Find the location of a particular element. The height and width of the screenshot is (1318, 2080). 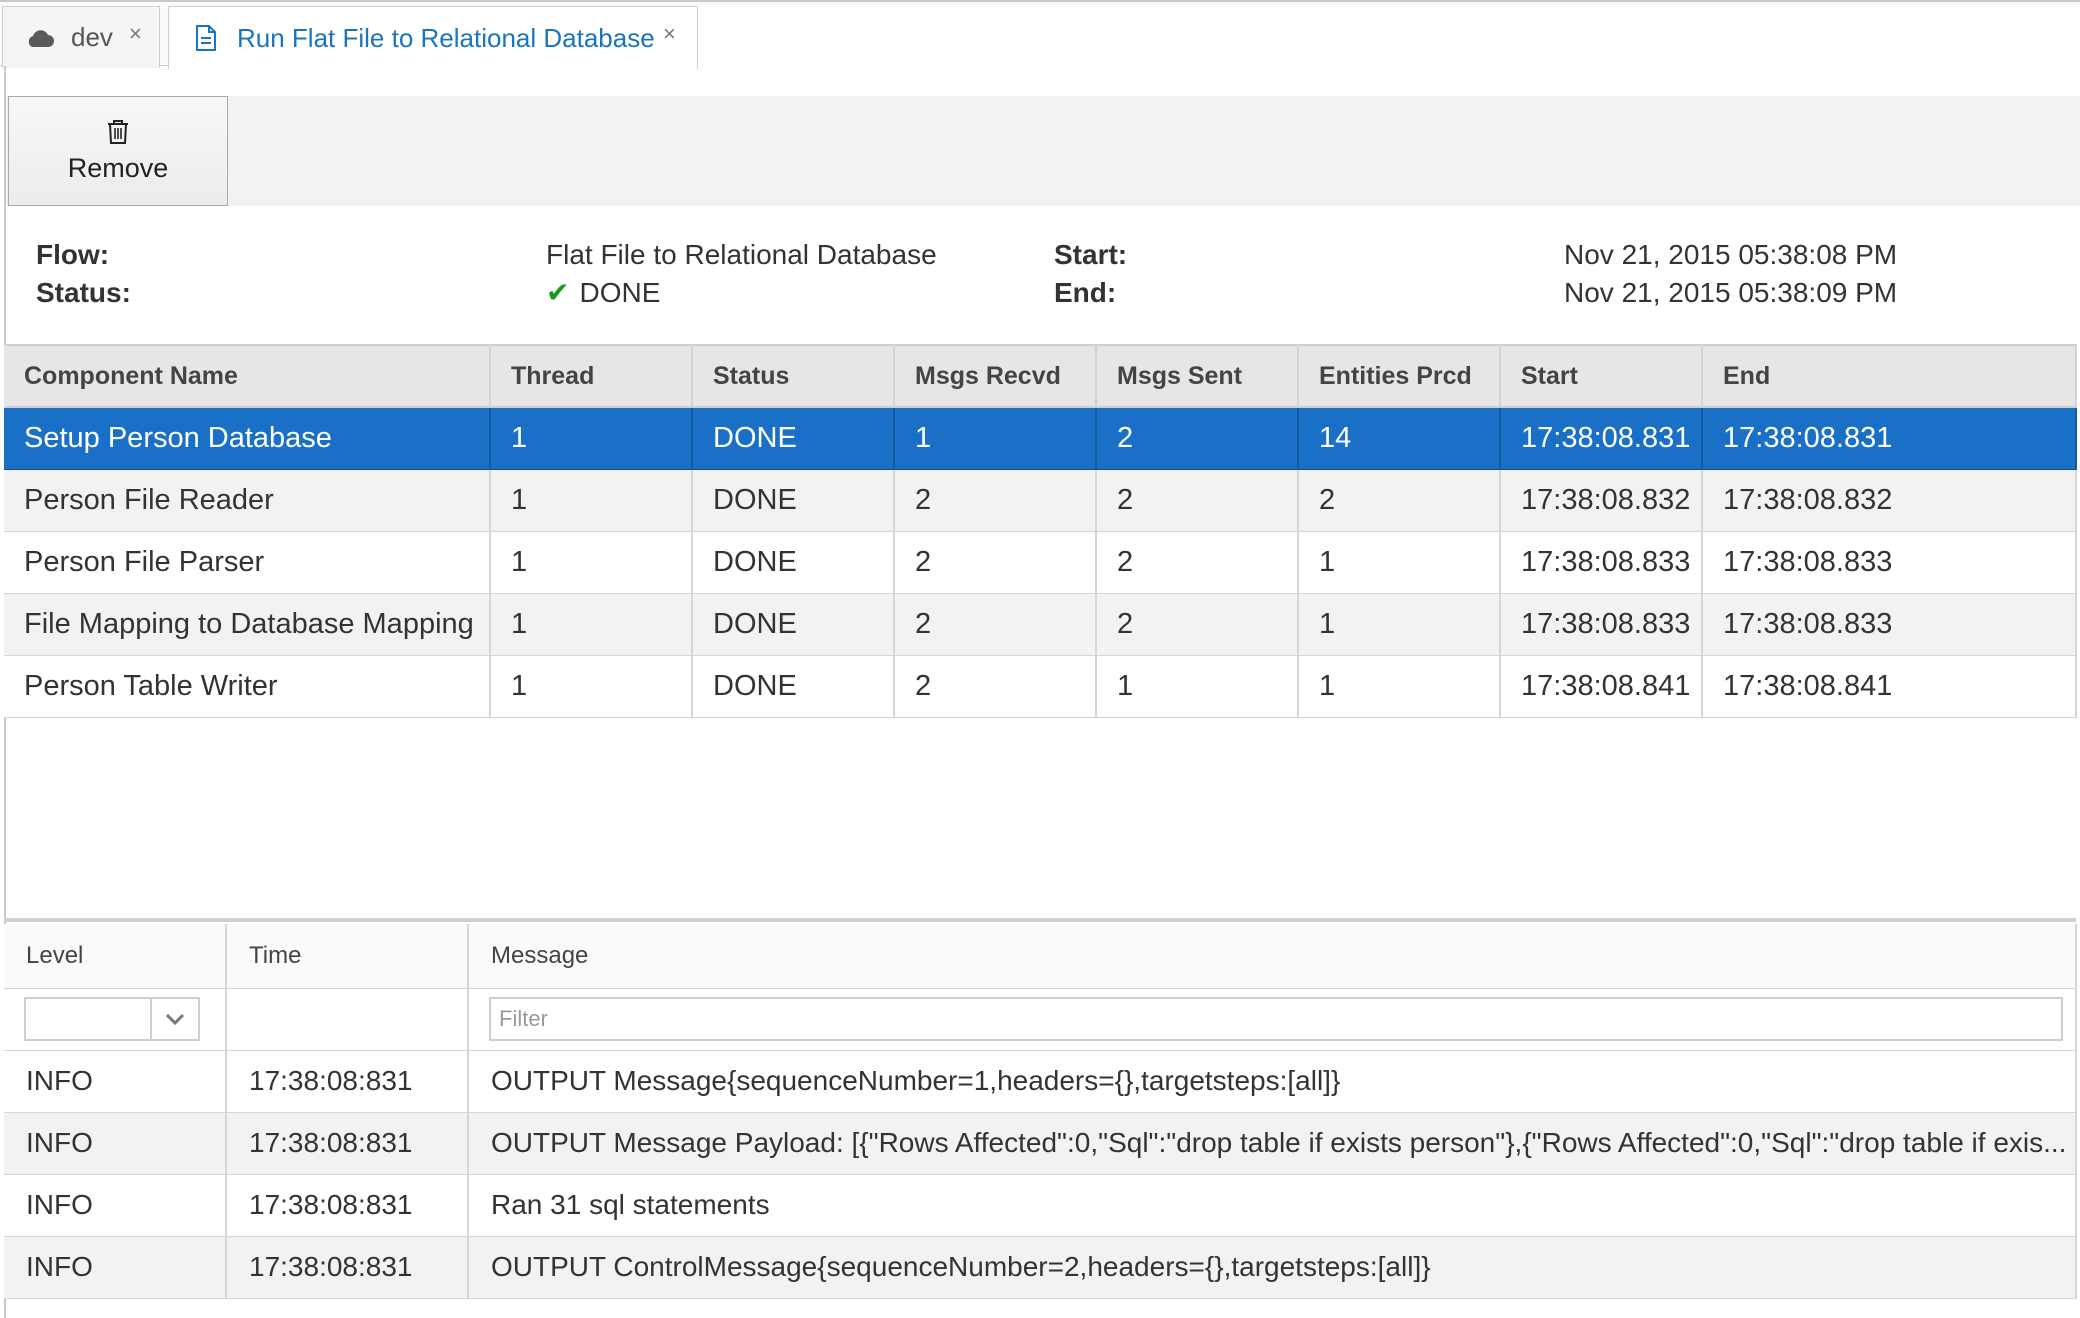

log-row: INFO 17:38:08:831 Ran 31 sql statements is located at coordinates (1040, 1205).